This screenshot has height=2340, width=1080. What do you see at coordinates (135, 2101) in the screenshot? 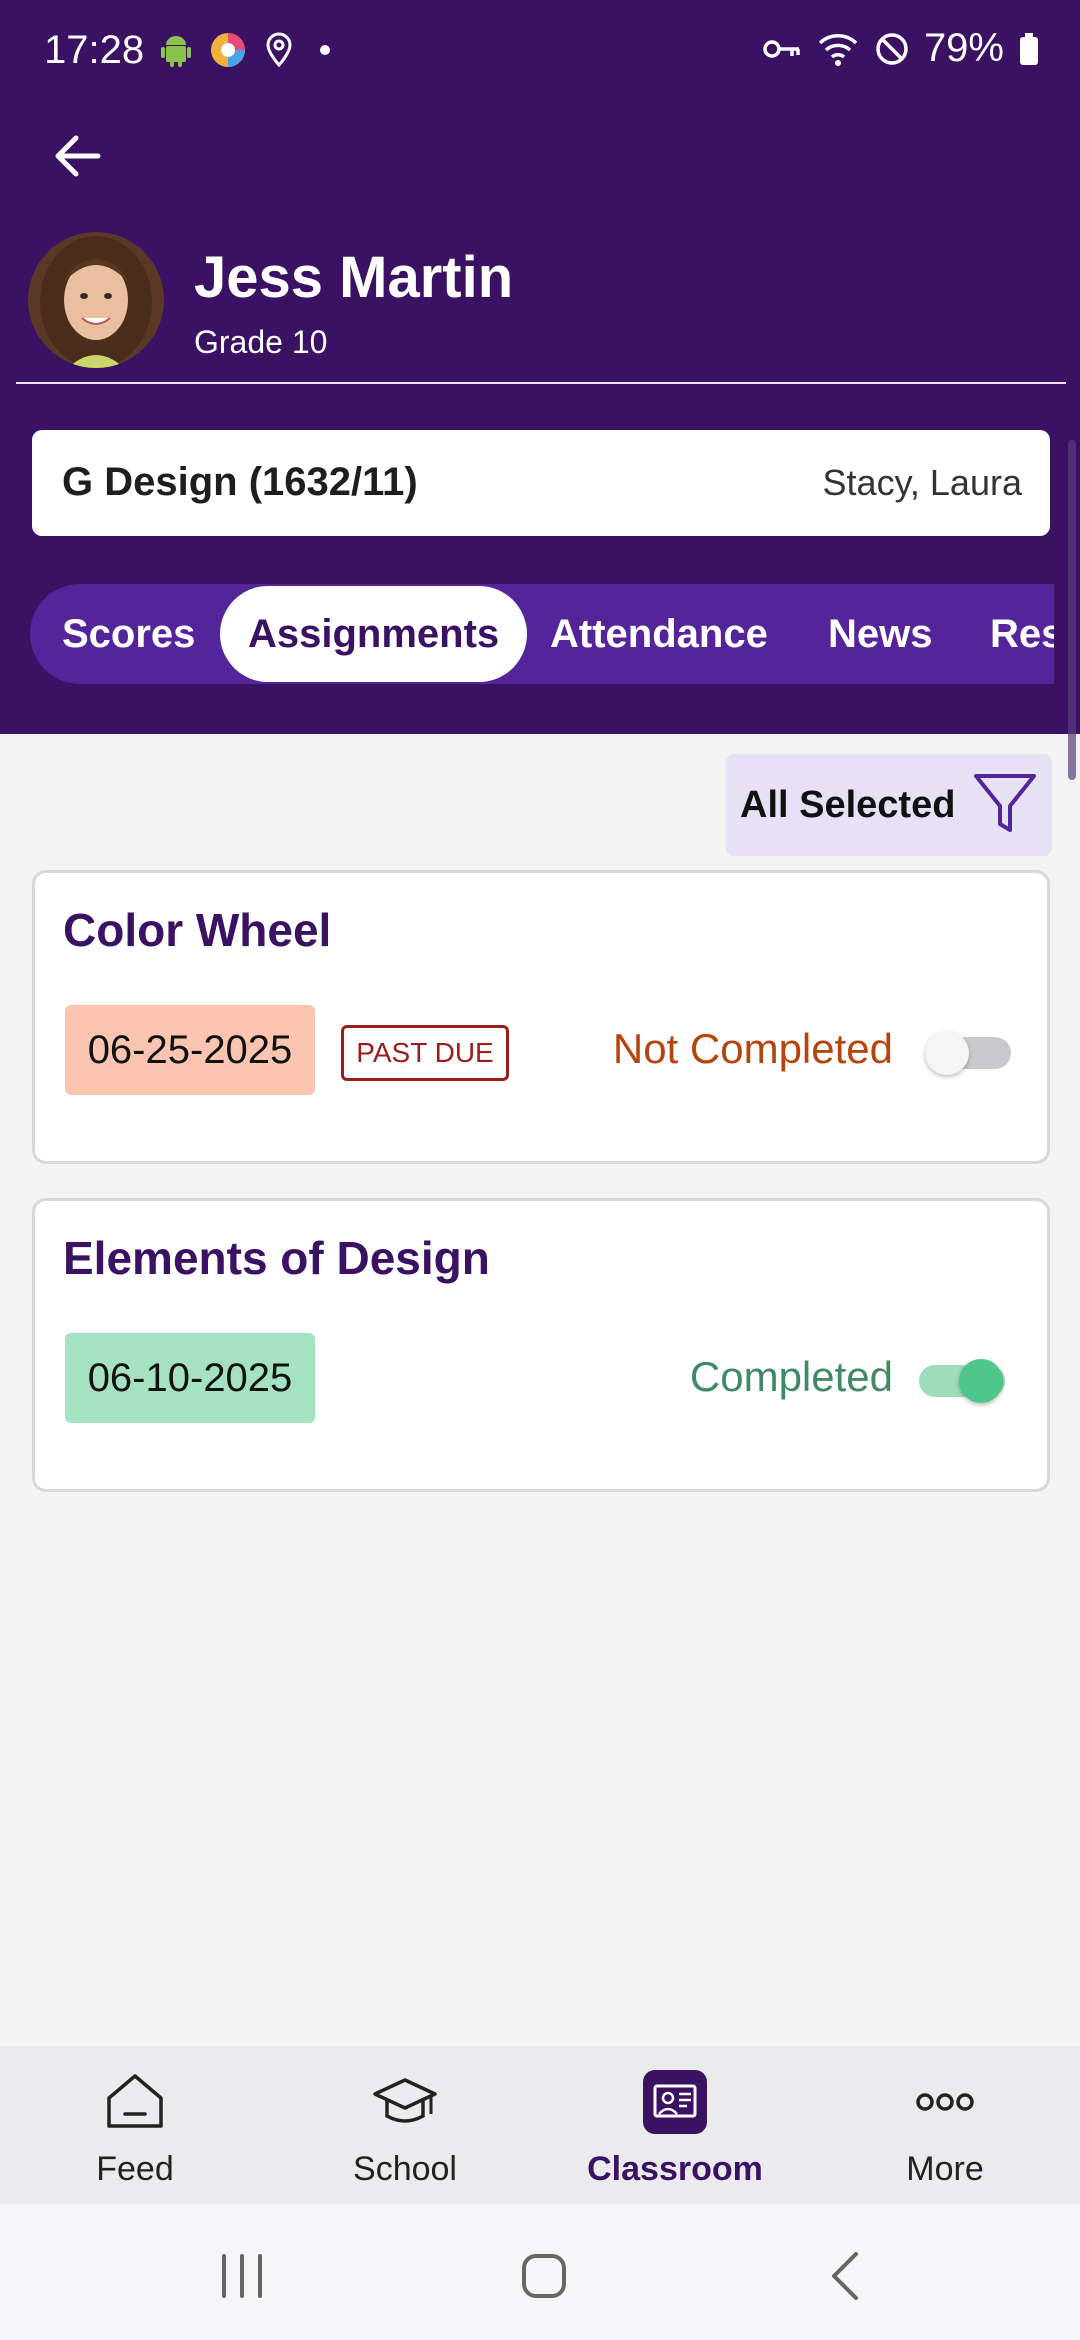
I see `home-icon` at bounding box center [135, 2101].